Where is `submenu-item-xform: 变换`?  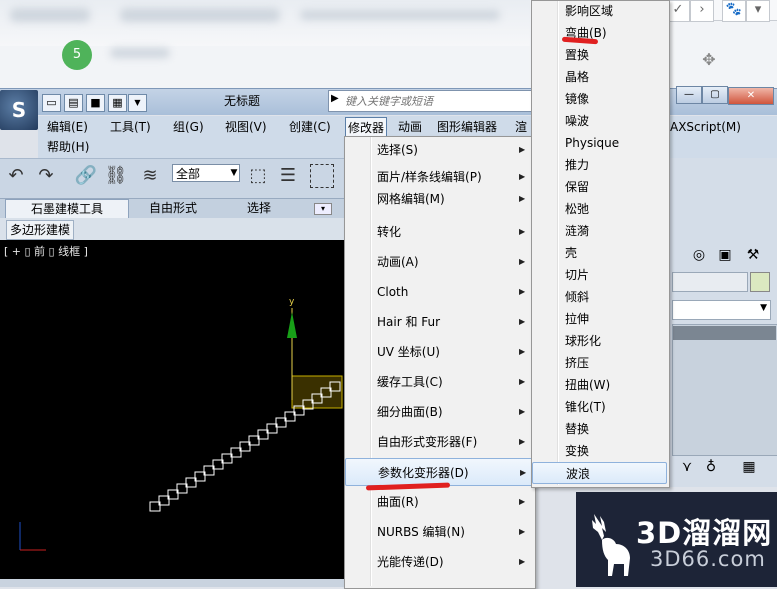
submenu-item-xform: 变换 is located at coordinates (599, 451).